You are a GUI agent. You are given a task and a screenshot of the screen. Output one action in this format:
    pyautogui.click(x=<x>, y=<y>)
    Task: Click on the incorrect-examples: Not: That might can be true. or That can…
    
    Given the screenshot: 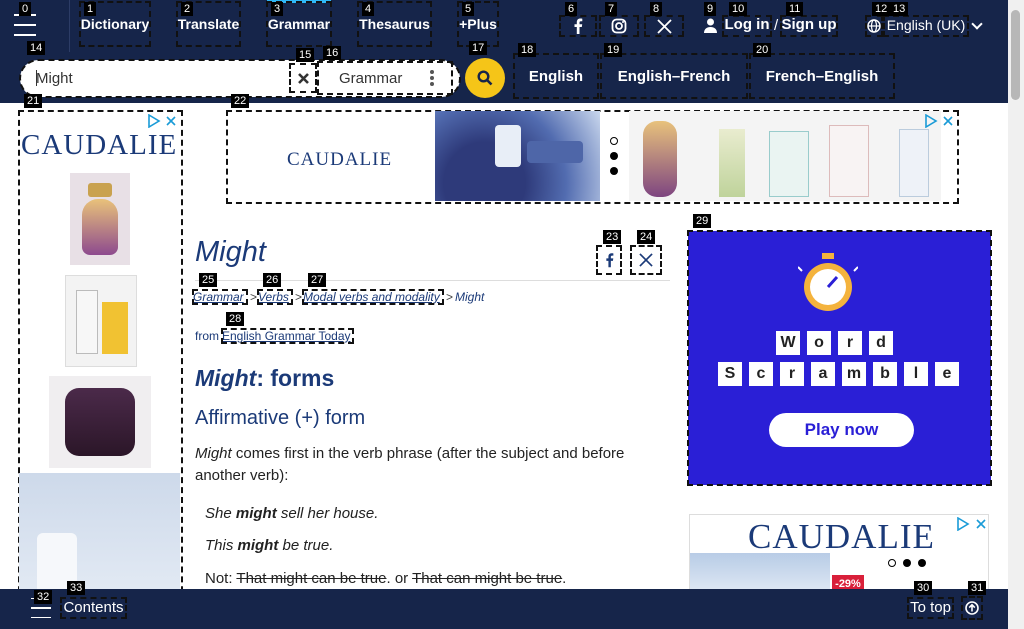 What is the action you would take?
    pyautogui.click(x=385, y=578)
    